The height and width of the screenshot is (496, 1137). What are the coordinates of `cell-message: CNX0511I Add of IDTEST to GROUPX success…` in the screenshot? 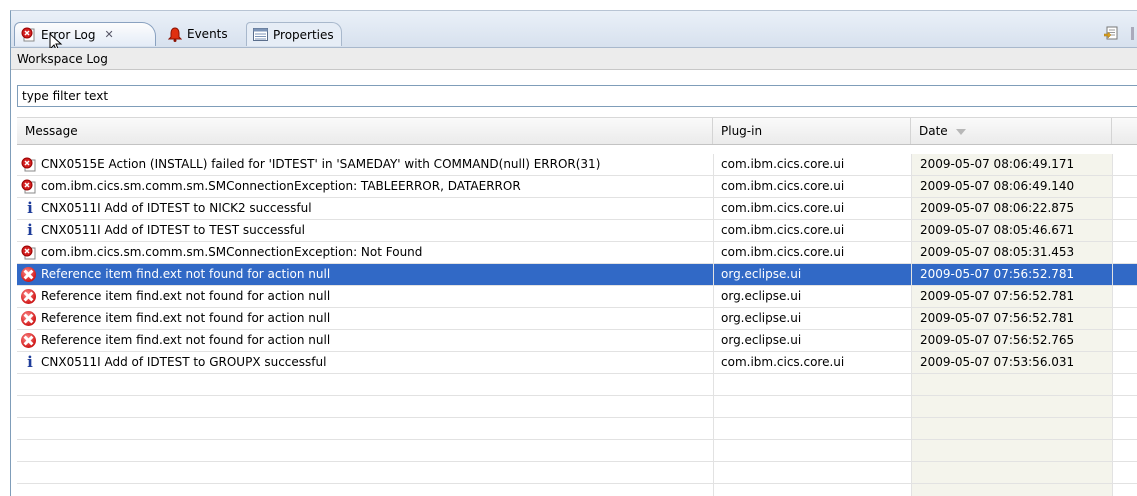 It's located at (184, 362).